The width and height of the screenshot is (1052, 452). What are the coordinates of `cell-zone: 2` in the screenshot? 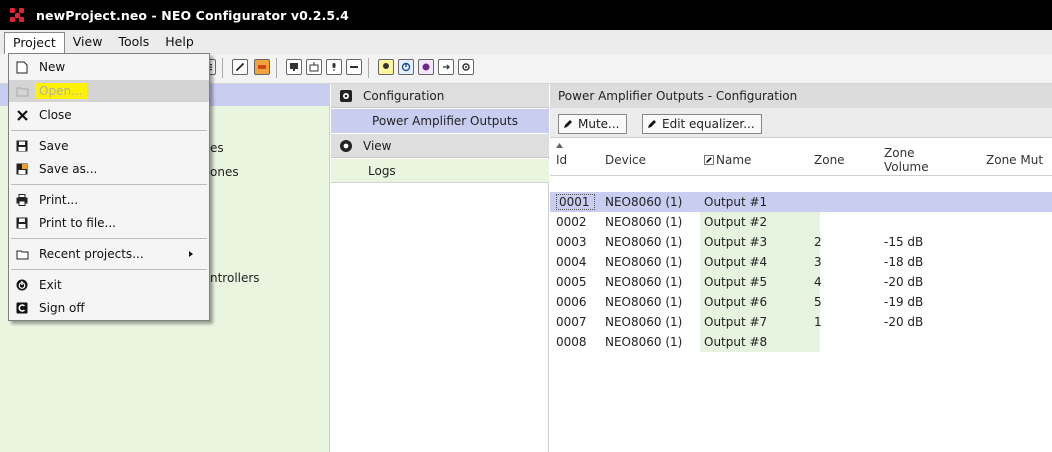 It's located at (818, 242).